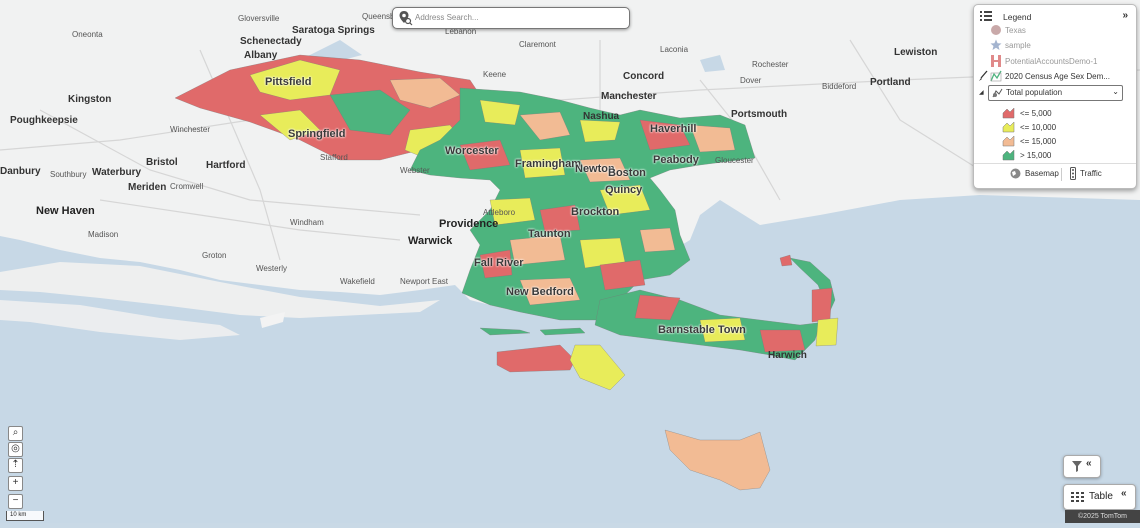 This screenshot has width=1140, height=528. Describe the element at coordinates (1055, 46) in the screenshot. I see `legend-layer-sample: sample` at that location.